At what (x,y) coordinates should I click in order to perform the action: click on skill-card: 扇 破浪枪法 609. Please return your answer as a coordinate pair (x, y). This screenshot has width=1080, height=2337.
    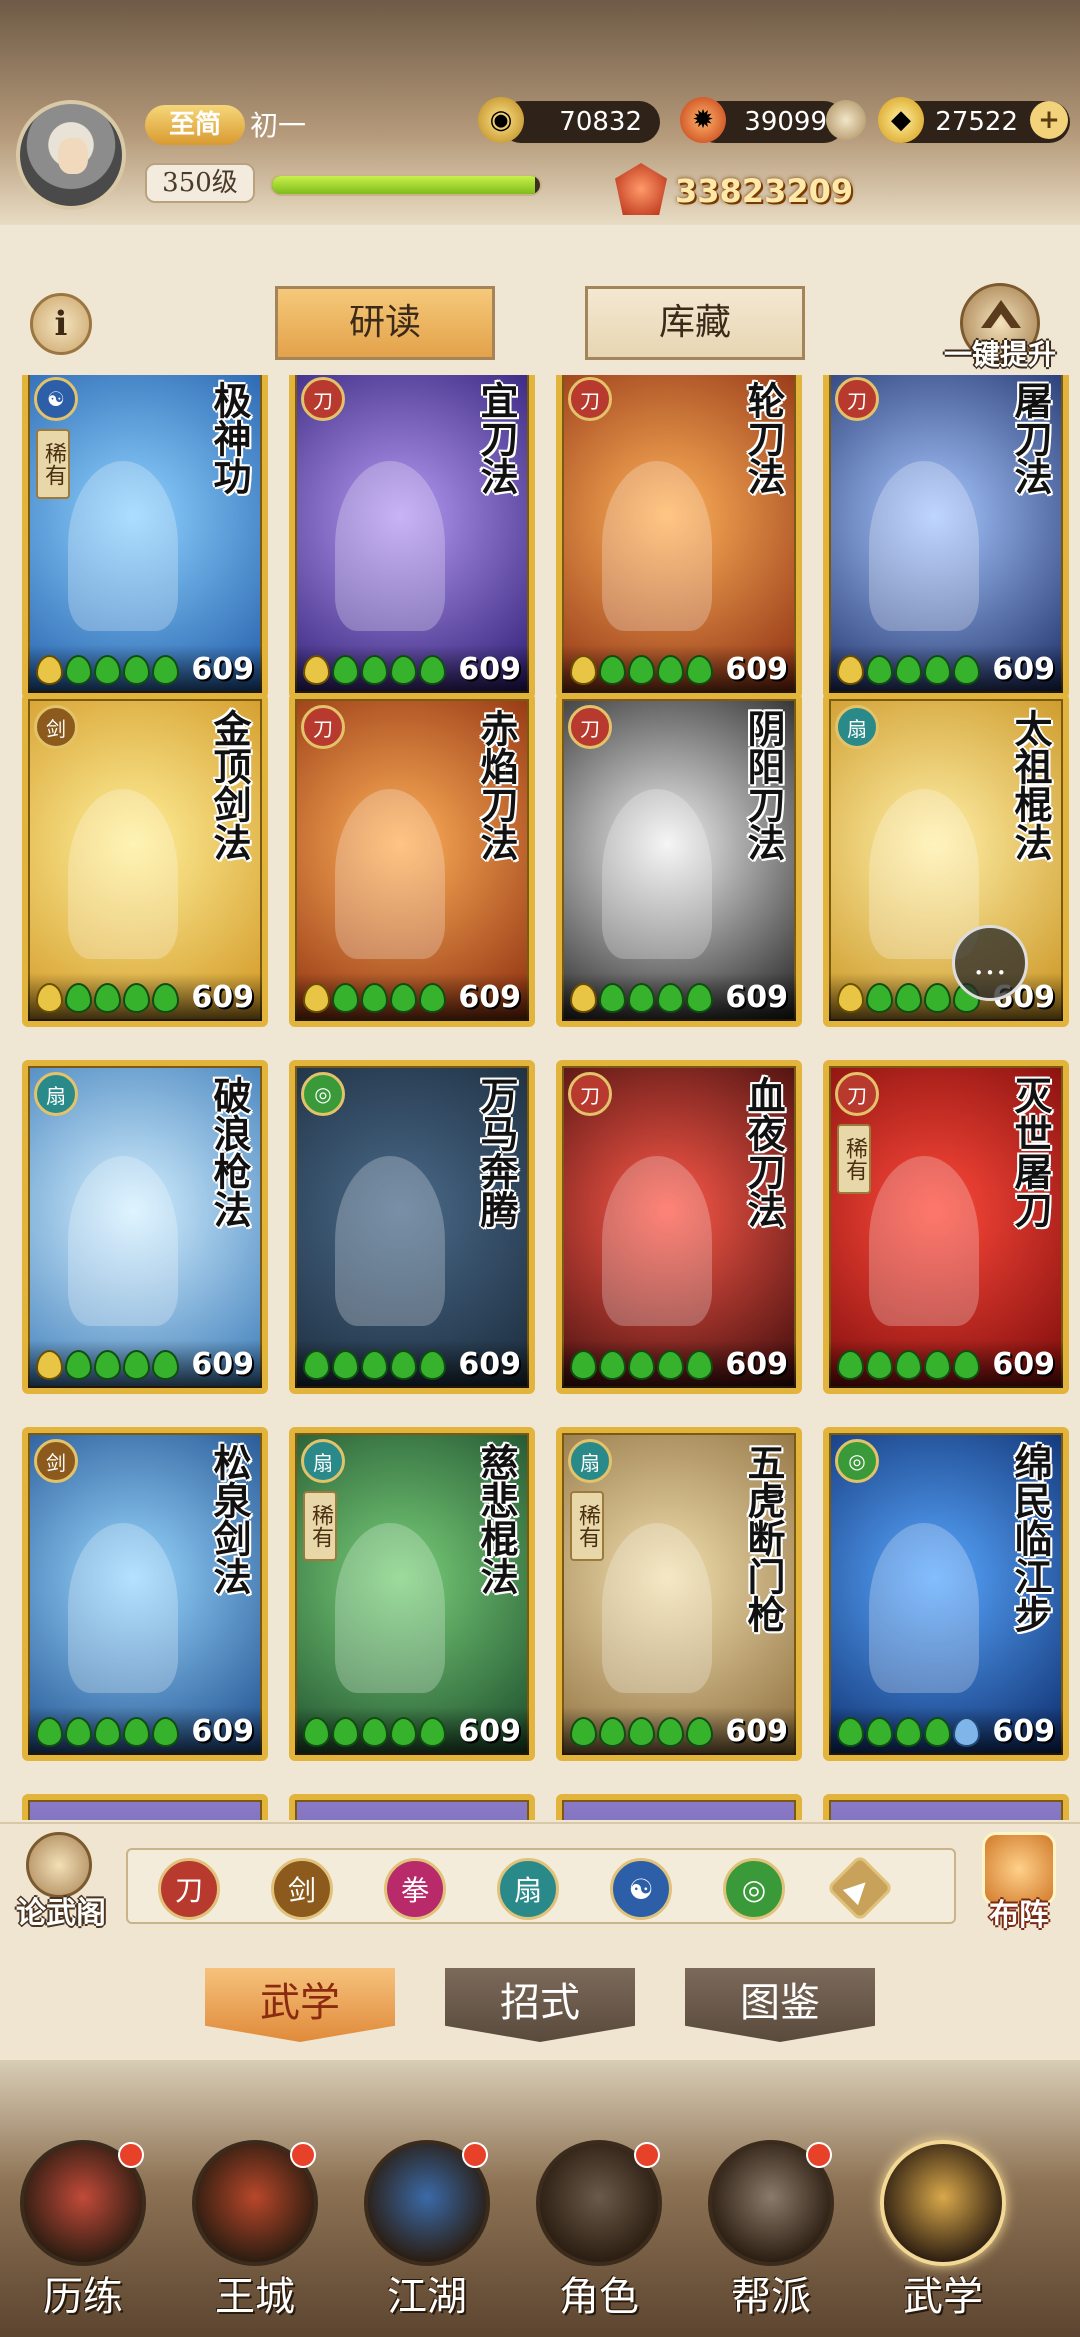
    Looking at the image, I should click on (145, 1227).